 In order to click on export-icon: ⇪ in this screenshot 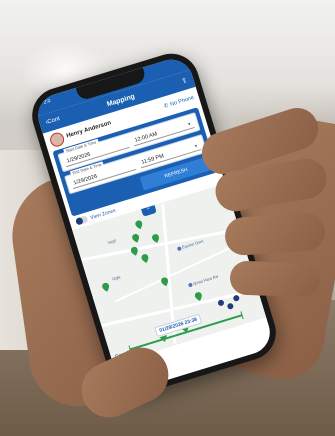, I will do `click(185, 80)`.